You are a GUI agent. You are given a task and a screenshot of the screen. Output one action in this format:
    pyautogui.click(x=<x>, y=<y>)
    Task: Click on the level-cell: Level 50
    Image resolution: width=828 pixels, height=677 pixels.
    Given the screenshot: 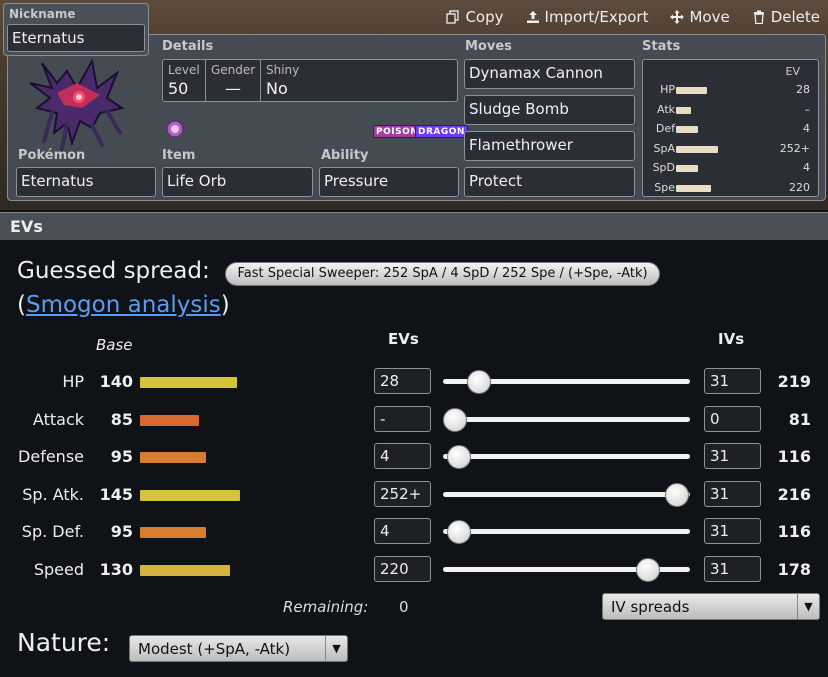 What is the action you would take?
    pyautogui.click(x=184, y=80)
    